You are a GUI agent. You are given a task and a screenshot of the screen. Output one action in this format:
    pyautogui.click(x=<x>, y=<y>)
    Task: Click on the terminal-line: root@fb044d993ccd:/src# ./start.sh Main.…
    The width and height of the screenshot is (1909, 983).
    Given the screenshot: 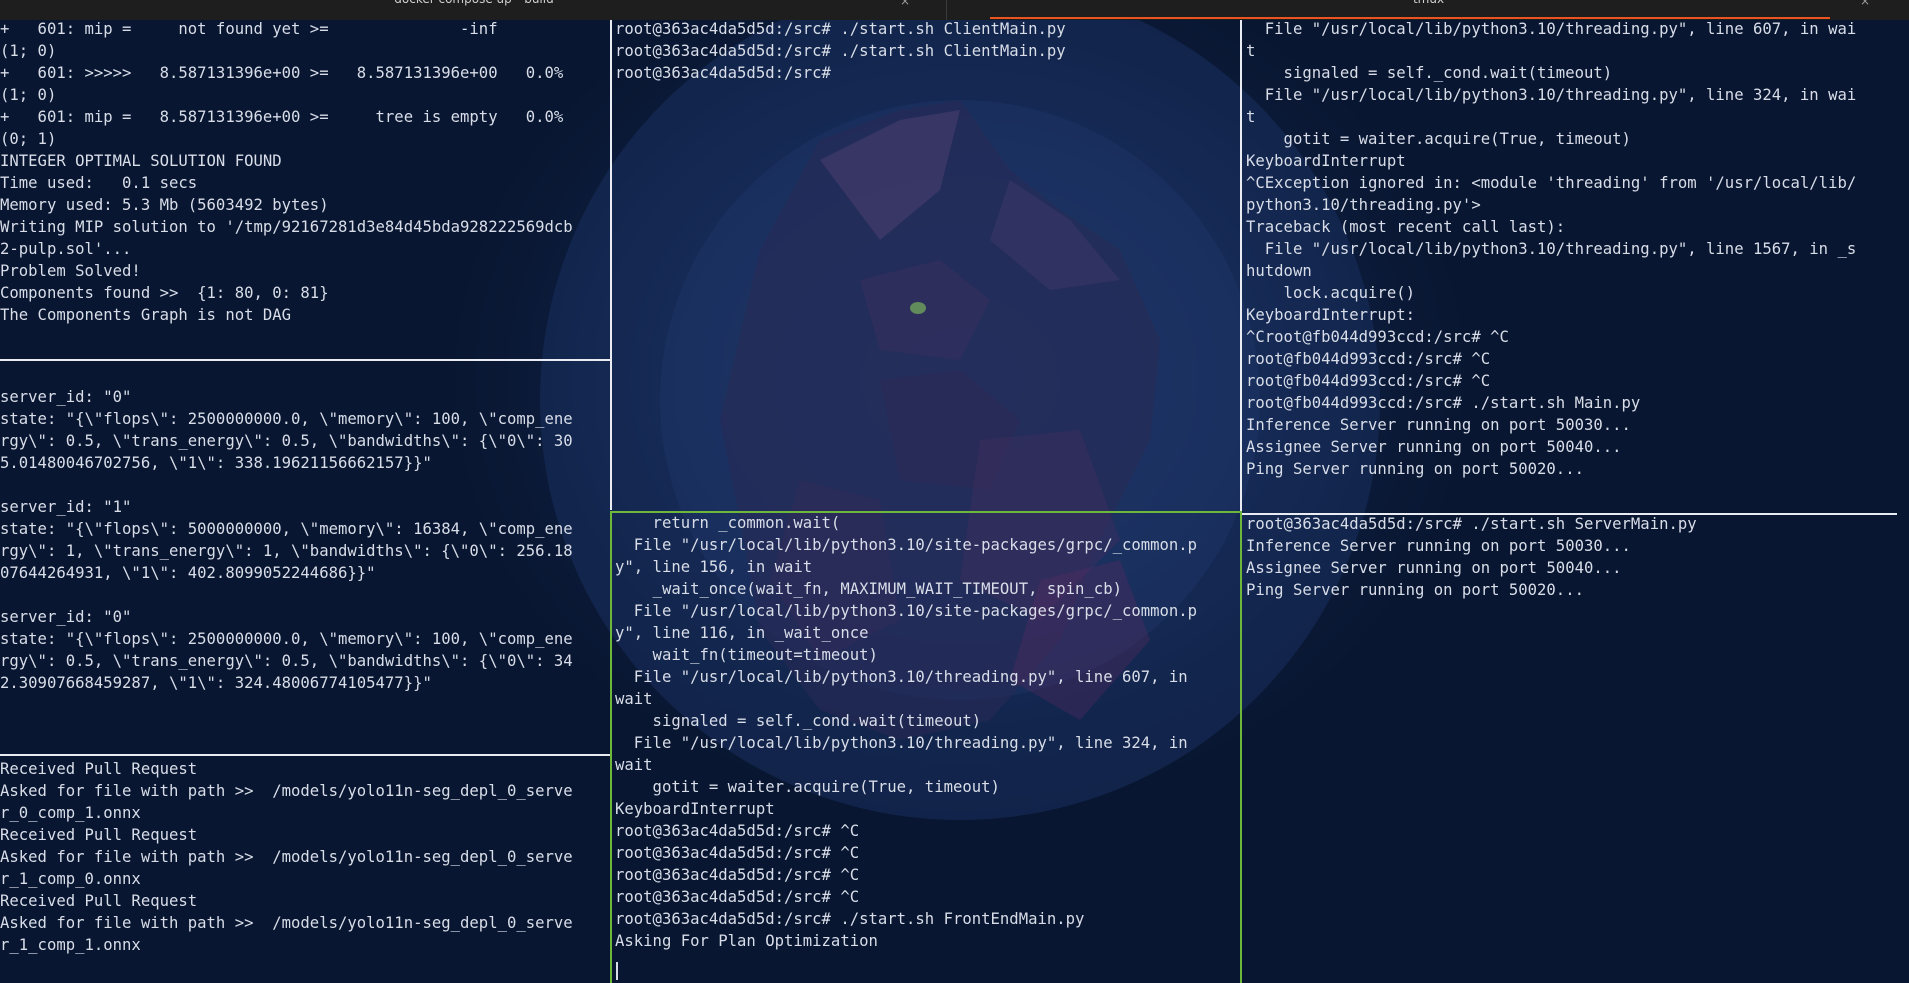 What is the action you would take?
    pyautogui.click(x=1443, y=403)
    